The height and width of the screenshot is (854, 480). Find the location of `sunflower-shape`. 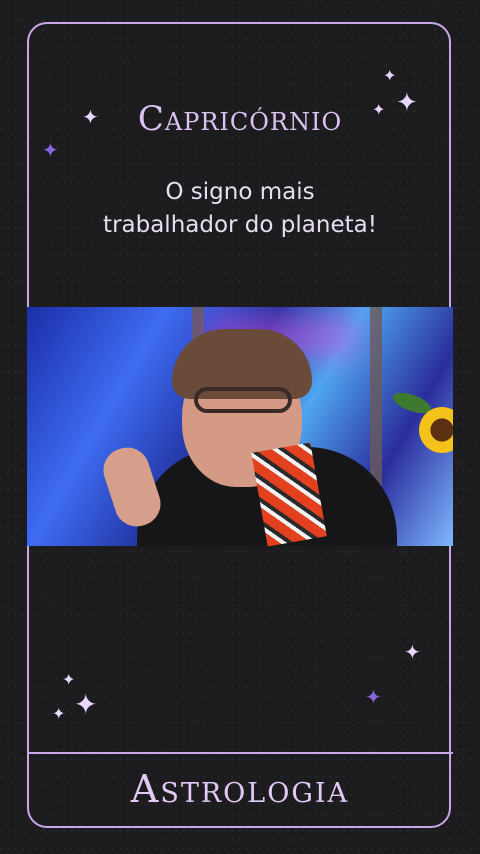

sunflower-shape is located at coordinates (436, 430).